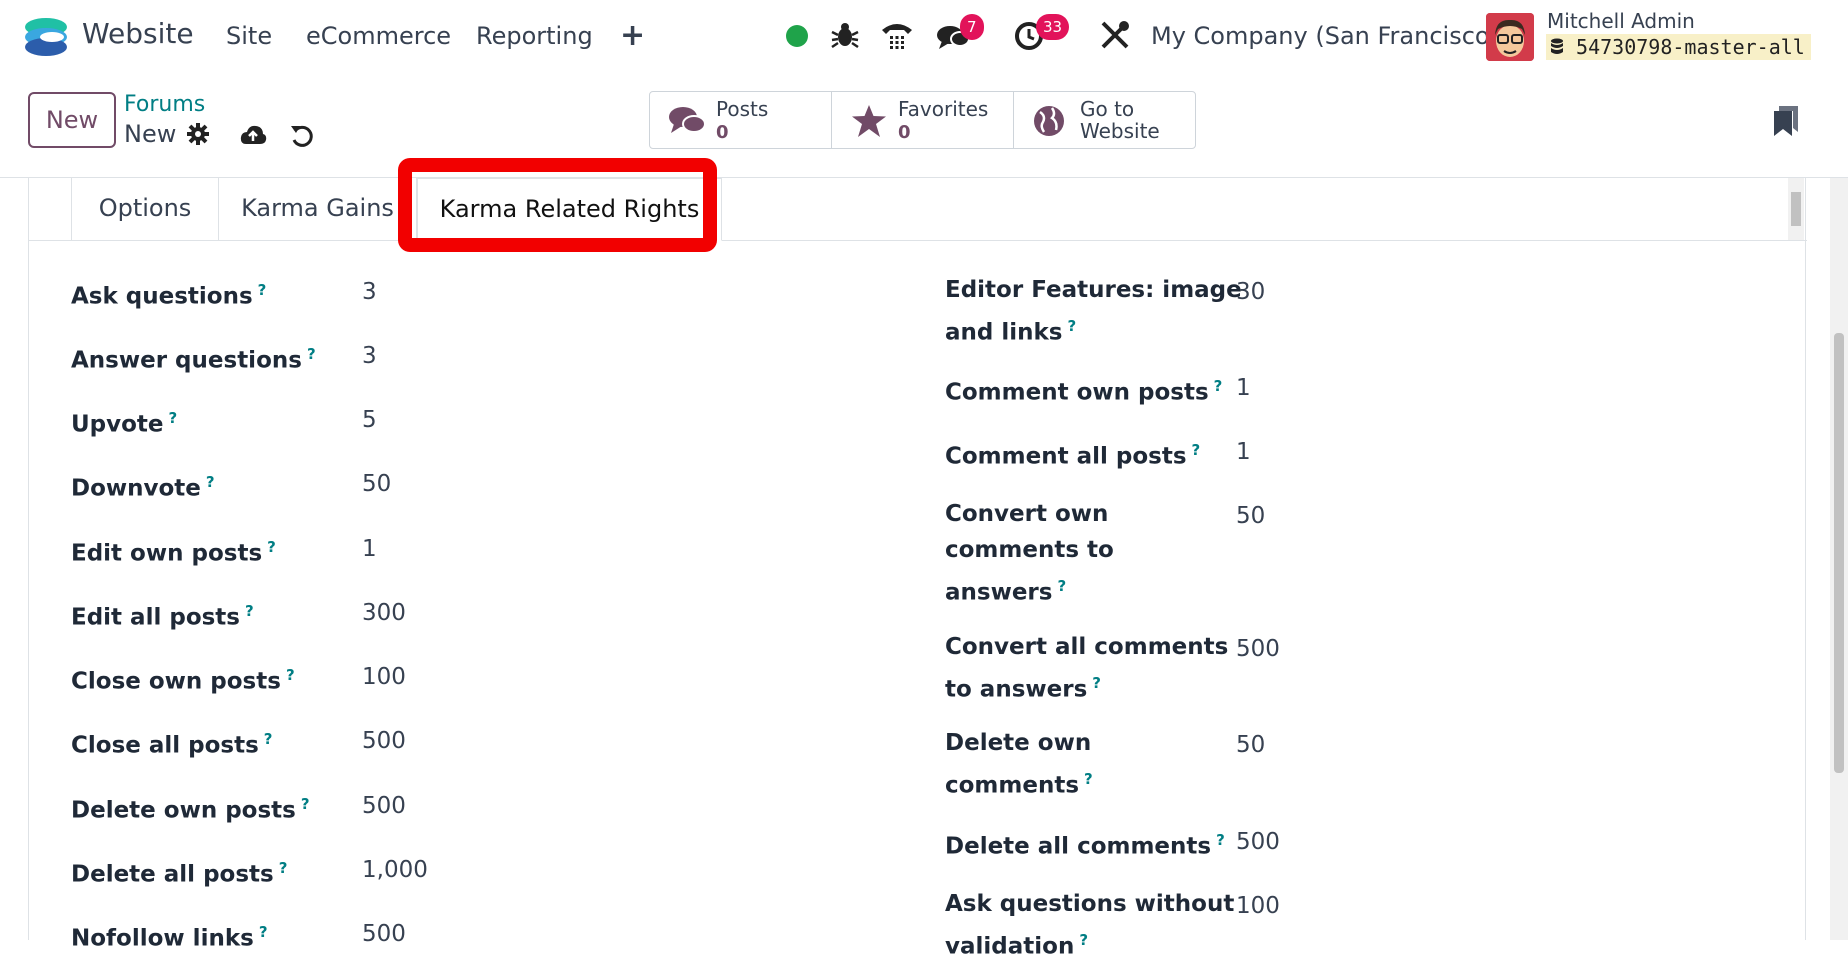  Describe the element at coordinates (1325, 36) in the screenshot. I see `company-switcher: My Company (San Francisco)` at that location.